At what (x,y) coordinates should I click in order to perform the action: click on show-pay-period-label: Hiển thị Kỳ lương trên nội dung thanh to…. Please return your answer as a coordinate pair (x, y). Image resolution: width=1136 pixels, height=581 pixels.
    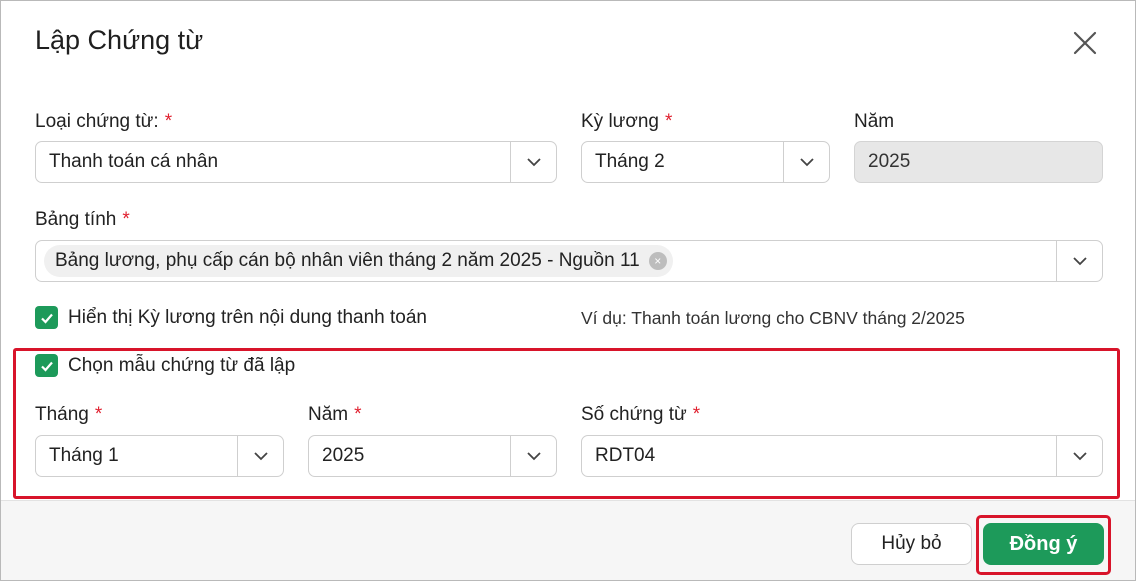
    Looking at the image, I should click on (247, 317).